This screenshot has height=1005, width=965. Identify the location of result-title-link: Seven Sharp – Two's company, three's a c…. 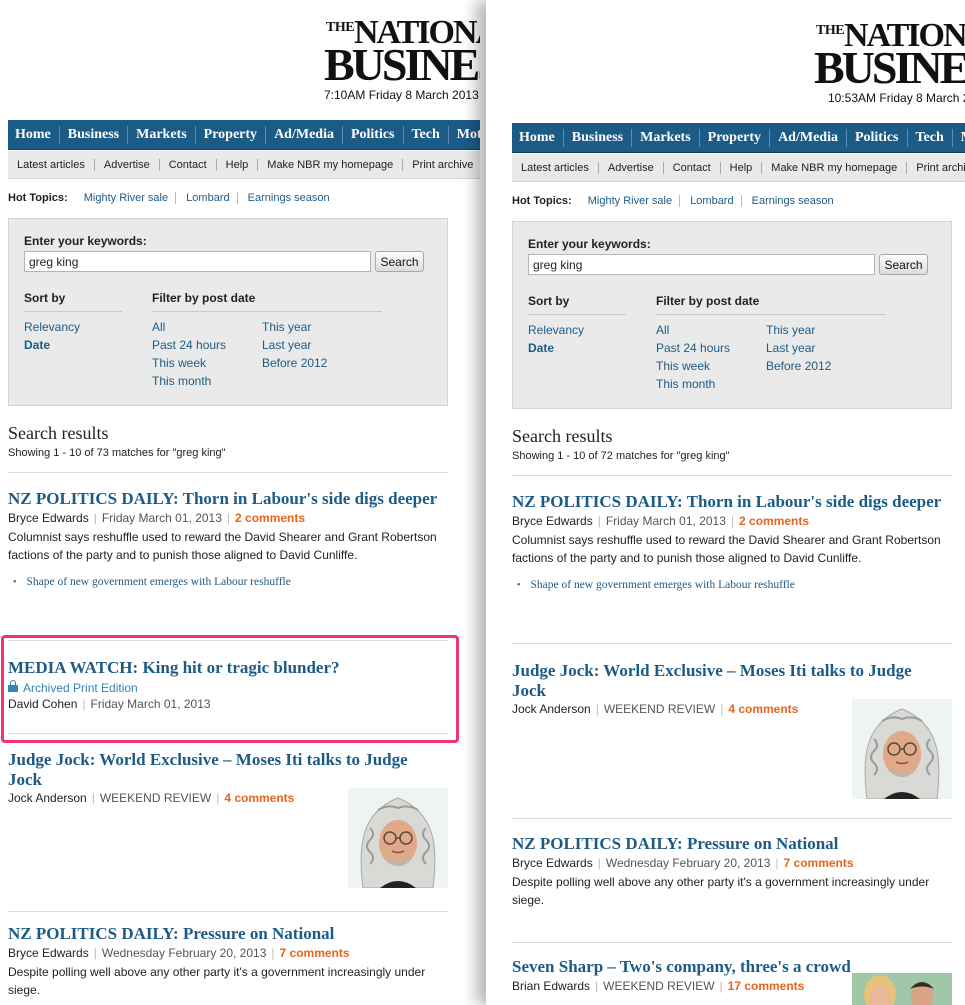
(707, 967).